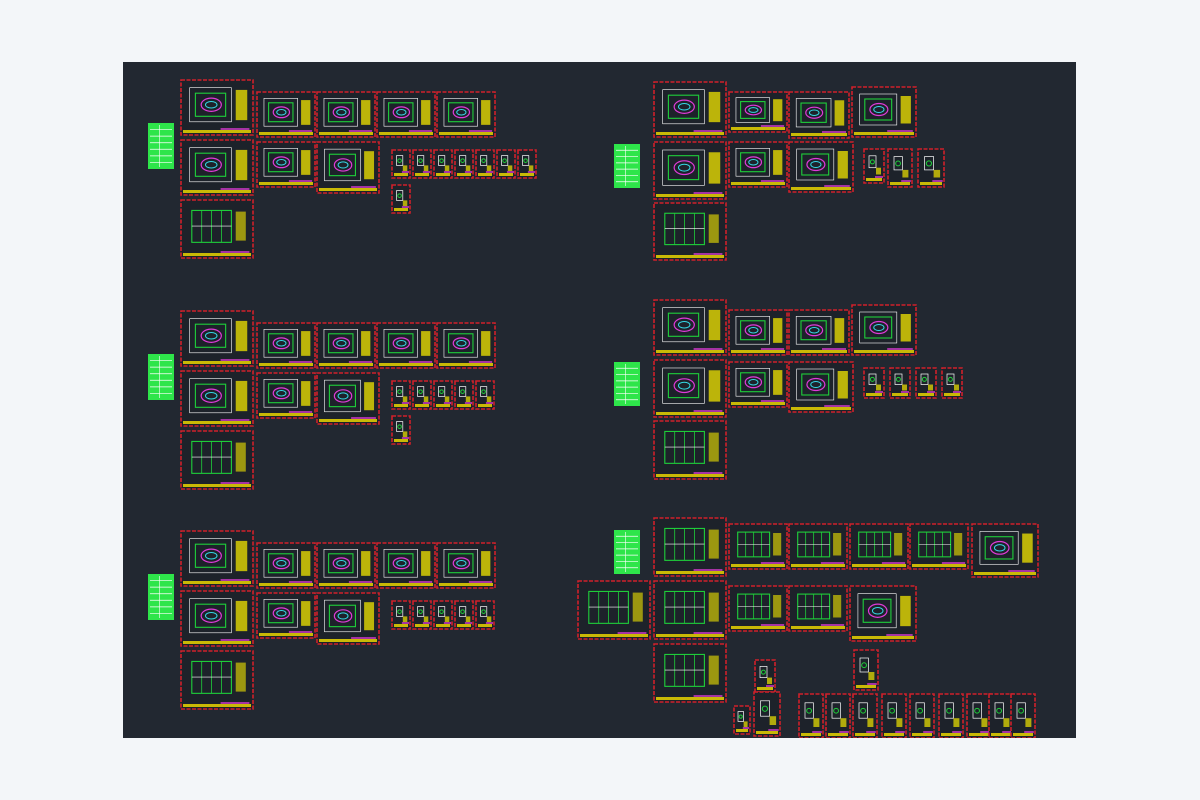 Image resolution: width=1200 pixels, height=800 pixels. I want to click on set-2-sheet-section, so click(217, 460).